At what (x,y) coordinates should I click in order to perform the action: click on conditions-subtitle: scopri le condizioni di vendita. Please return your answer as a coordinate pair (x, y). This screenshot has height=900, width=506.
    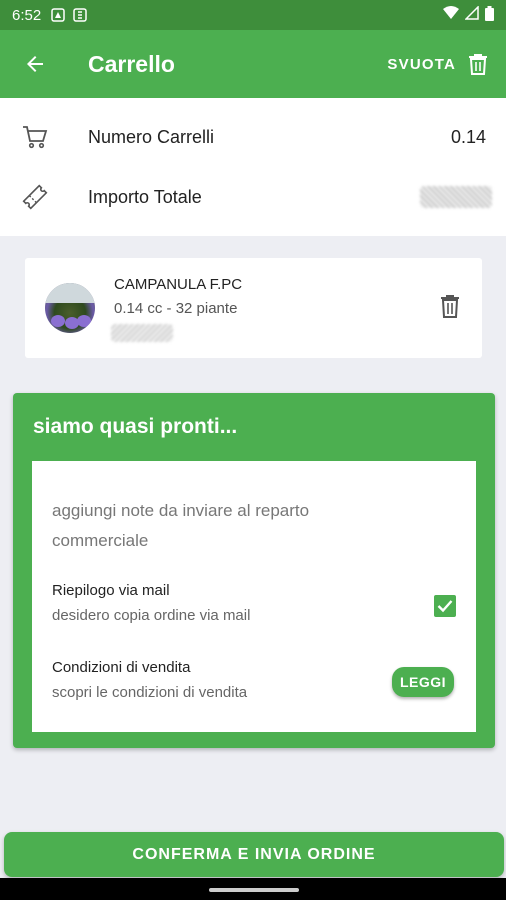
    Looking at the image, I should click on (150, 692).